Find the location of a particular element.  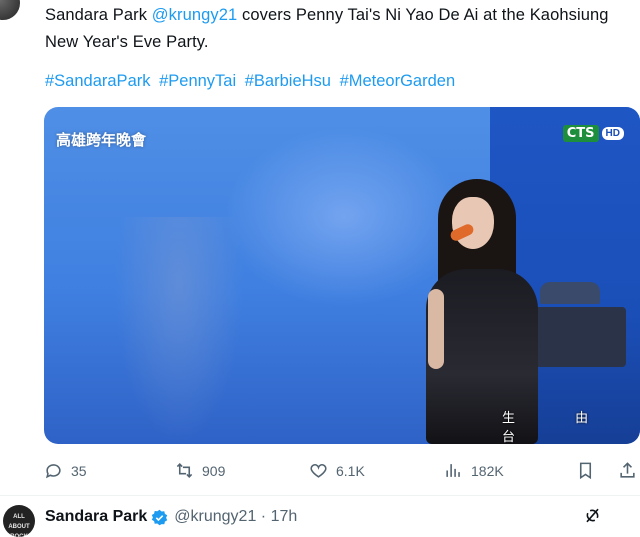

next-tweet-author-name: Sandara Park is located at coordinates (96, 517).